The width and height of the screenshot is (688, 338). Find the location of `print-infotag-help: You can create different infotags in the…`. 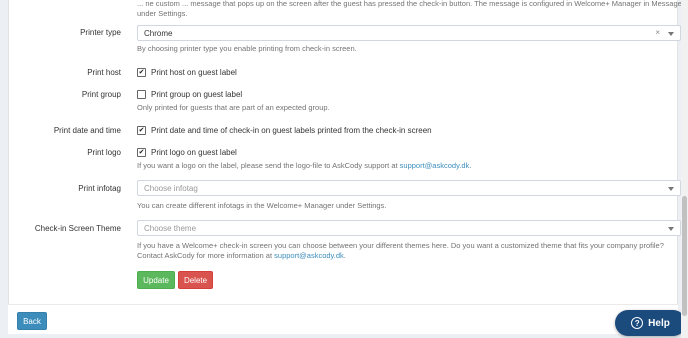

print-infotag-help: You can create different infotags in the… is located at coordinates (262, 205).